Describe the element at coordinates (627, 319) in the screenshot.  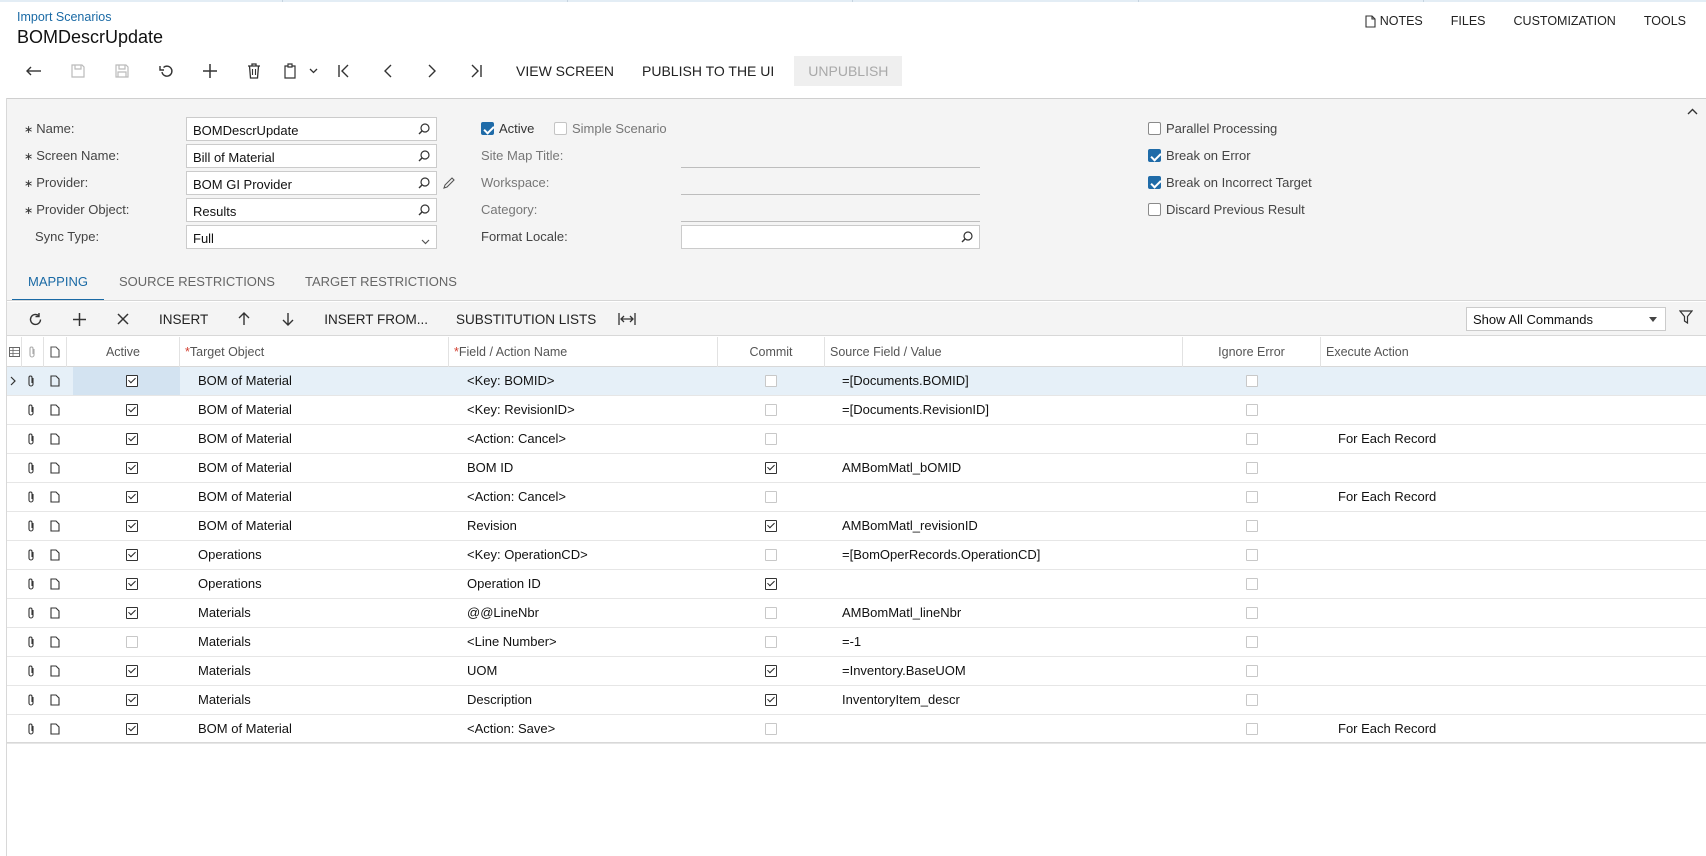
I see `fit-columns-icon` at that location.